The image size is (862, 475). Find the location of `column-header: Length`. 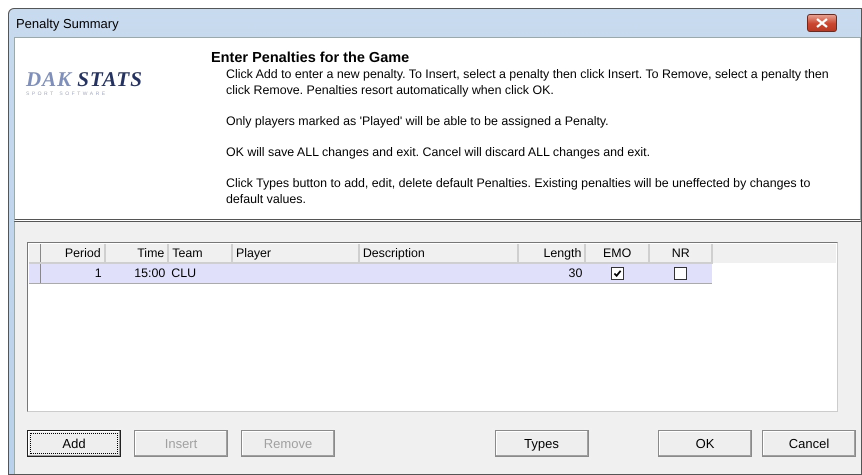

column-header: Length is located at coordinates (552, 253).